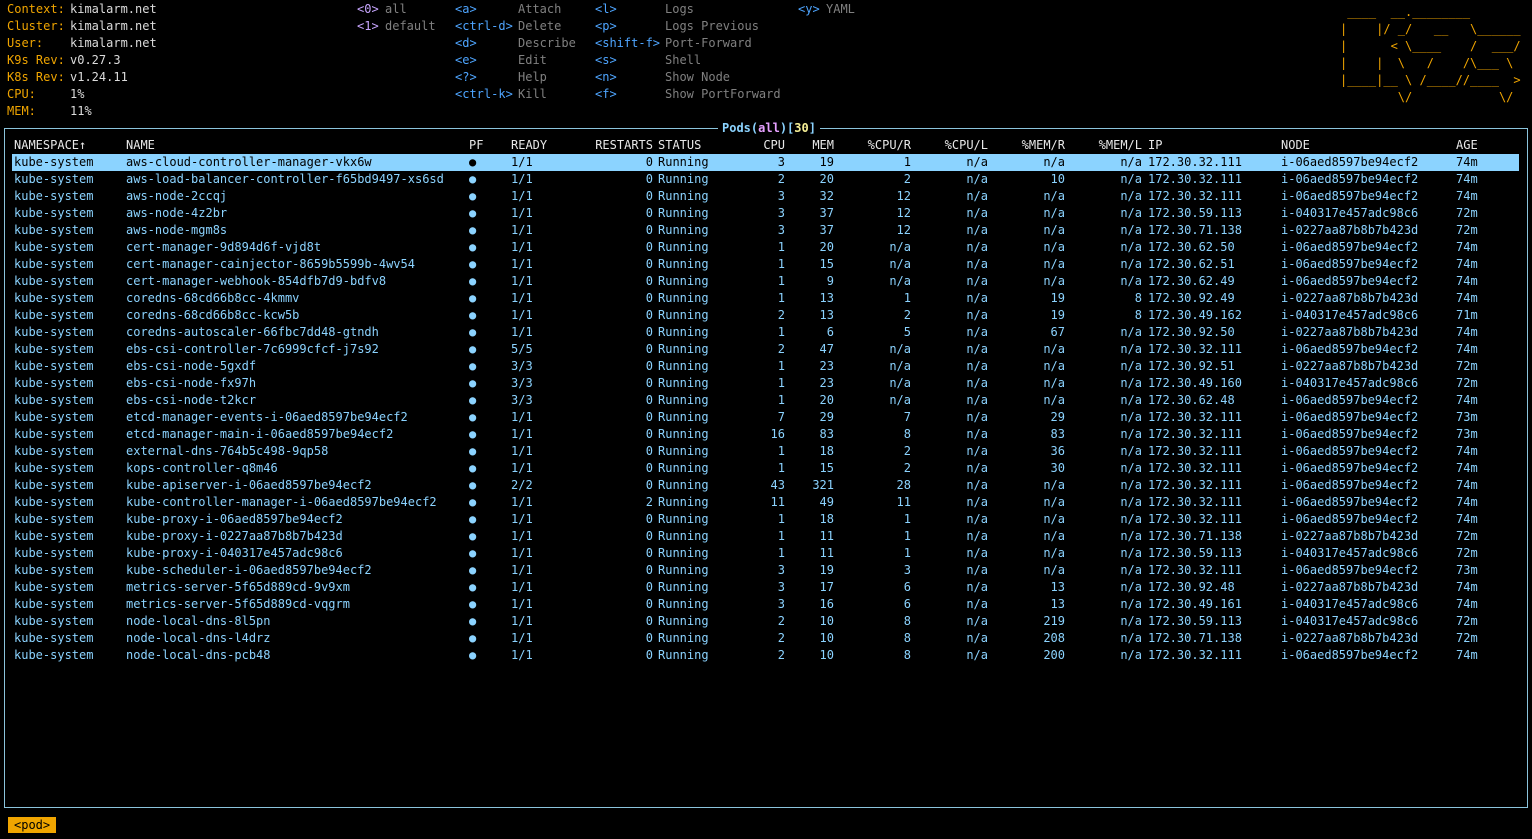  What do you see at coordinates (256, 281) in the screenshot?
I see `cell-name: cert-manager-webhook-854dfb7d9-bdfv8` at bounding box center [256, 281].